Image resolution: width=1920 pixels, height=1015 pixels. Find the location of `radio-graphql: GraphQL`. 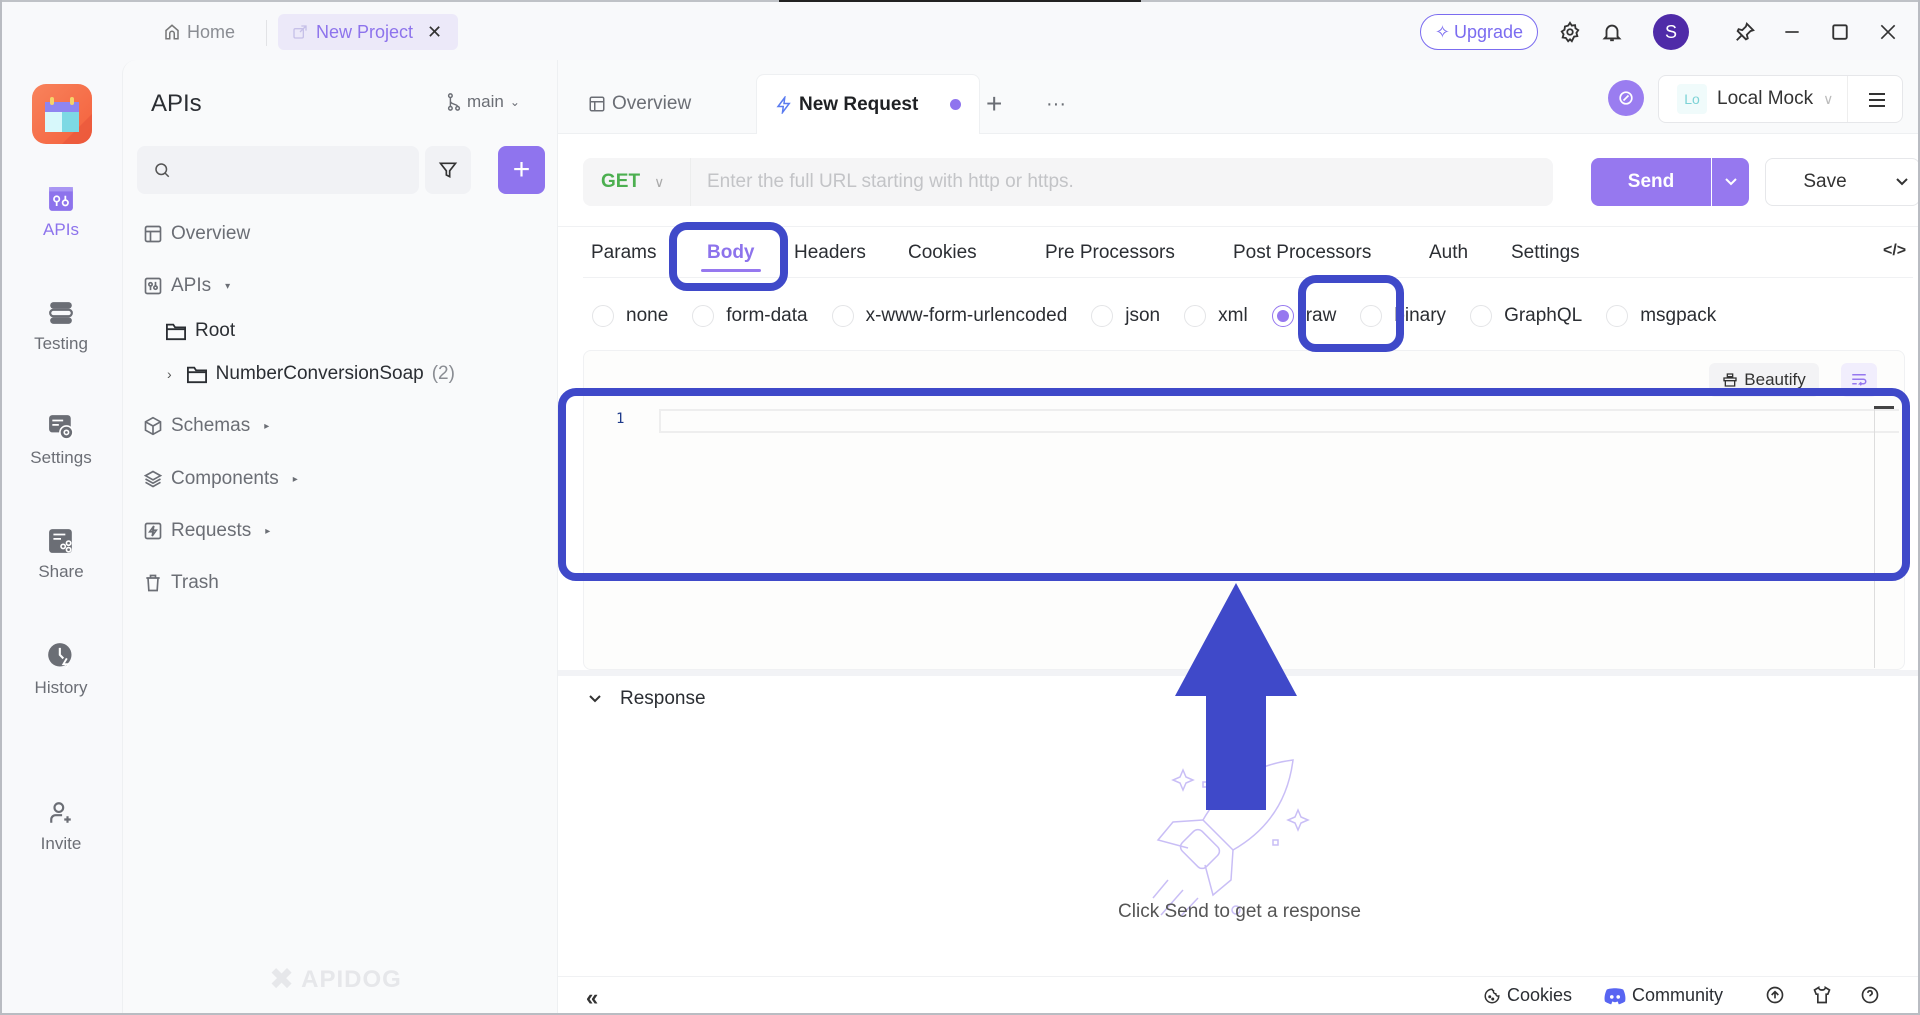

radio-graphql: GraphQL is located at coordinates (1526, 316).